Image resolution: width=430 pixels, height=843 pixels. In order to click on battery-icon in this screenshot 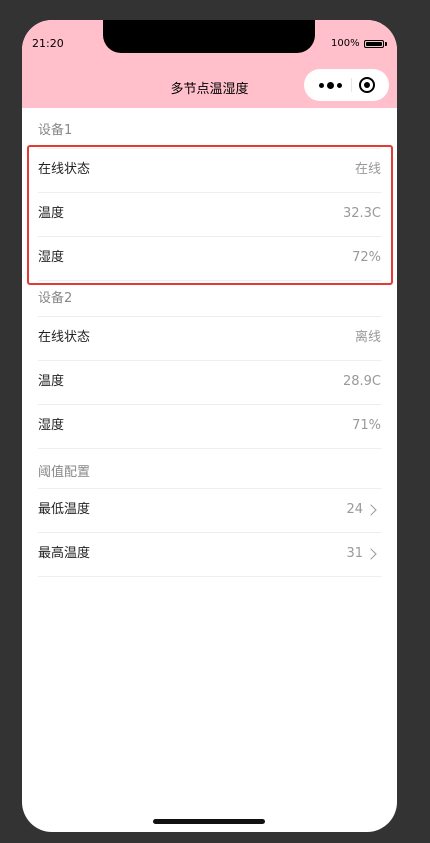, I will do `click(374, 44)`.